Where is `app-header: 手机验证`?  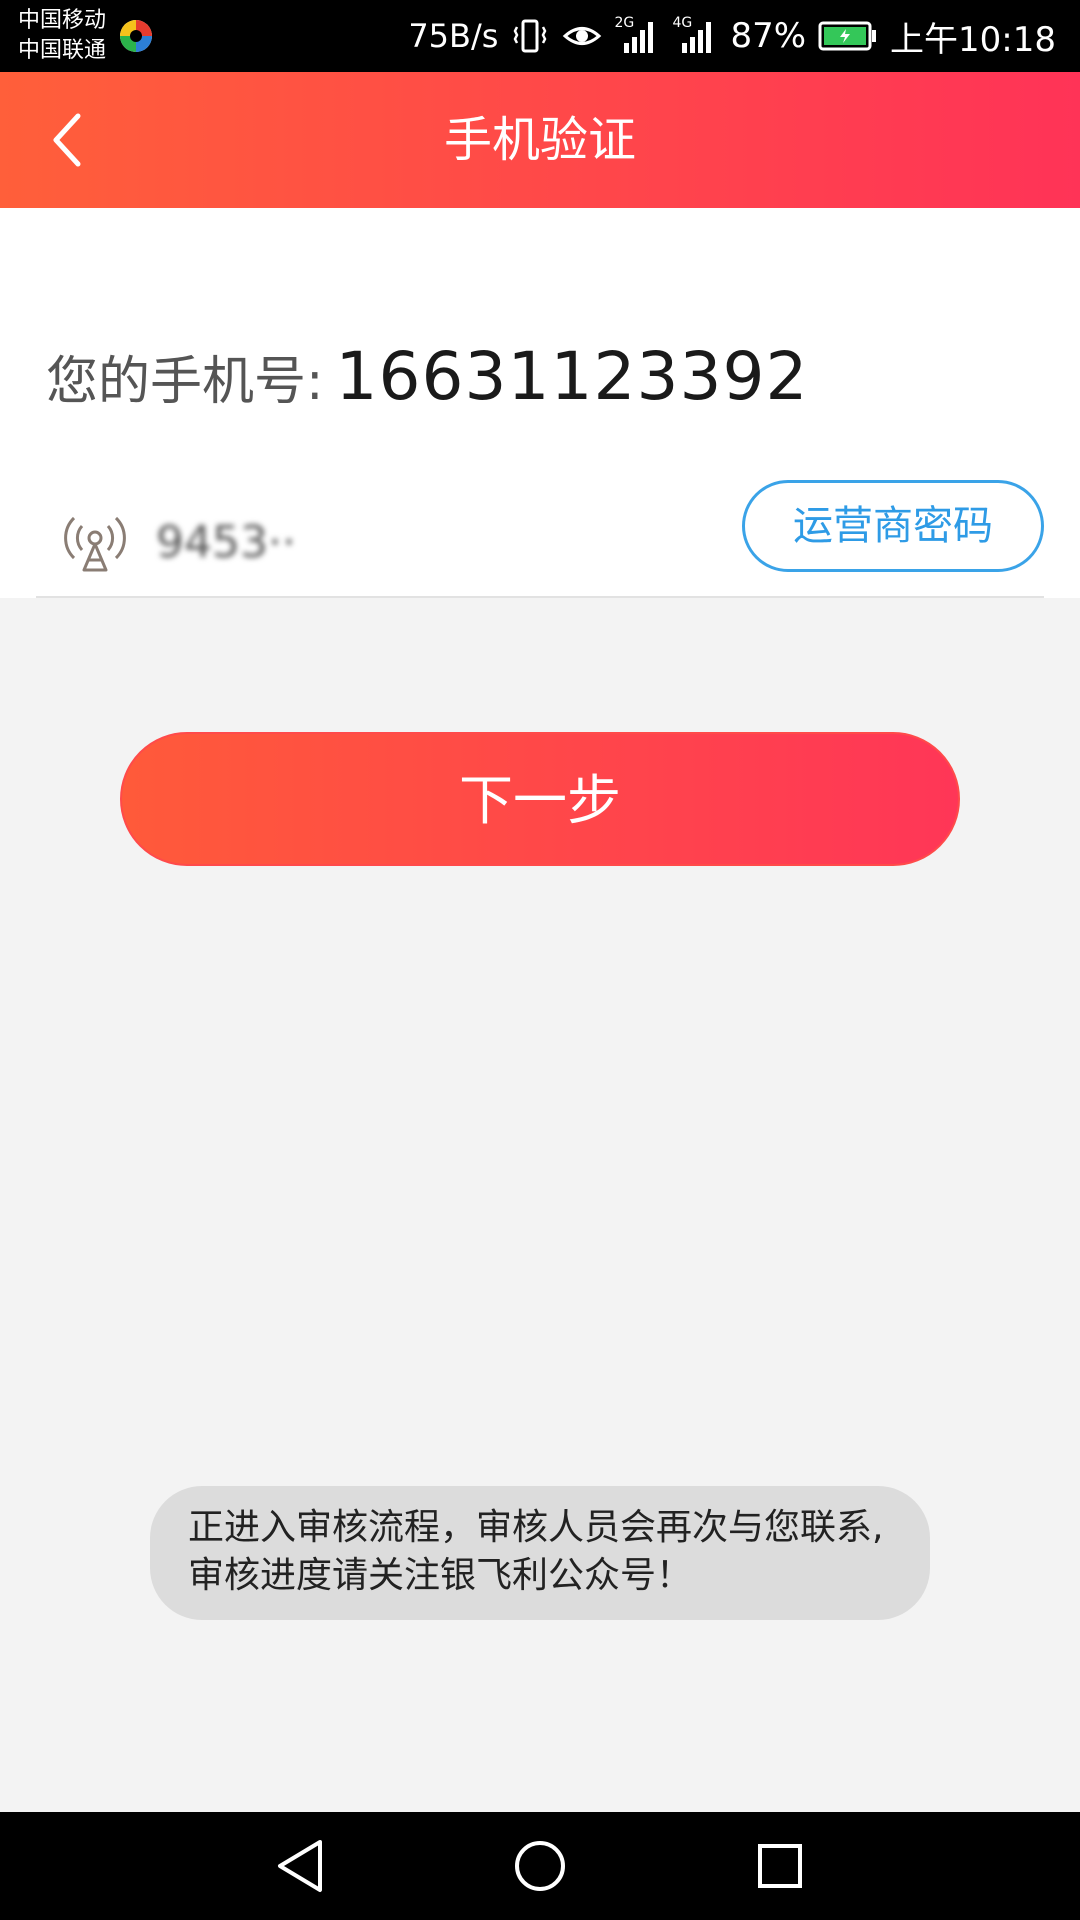 app-header: 手机验证 is located at coordinates (540, 140).